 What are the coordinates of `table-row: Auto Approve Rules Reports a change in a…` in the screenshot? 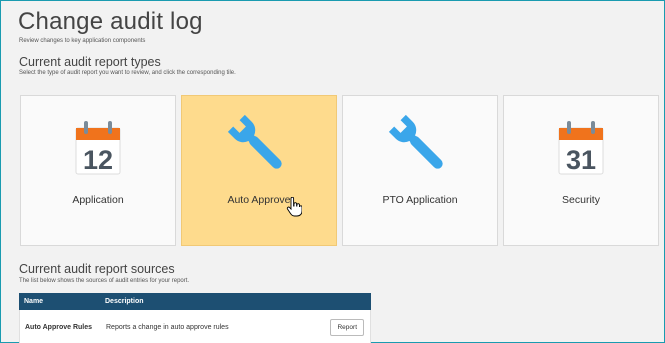 It's located at (195, 326).